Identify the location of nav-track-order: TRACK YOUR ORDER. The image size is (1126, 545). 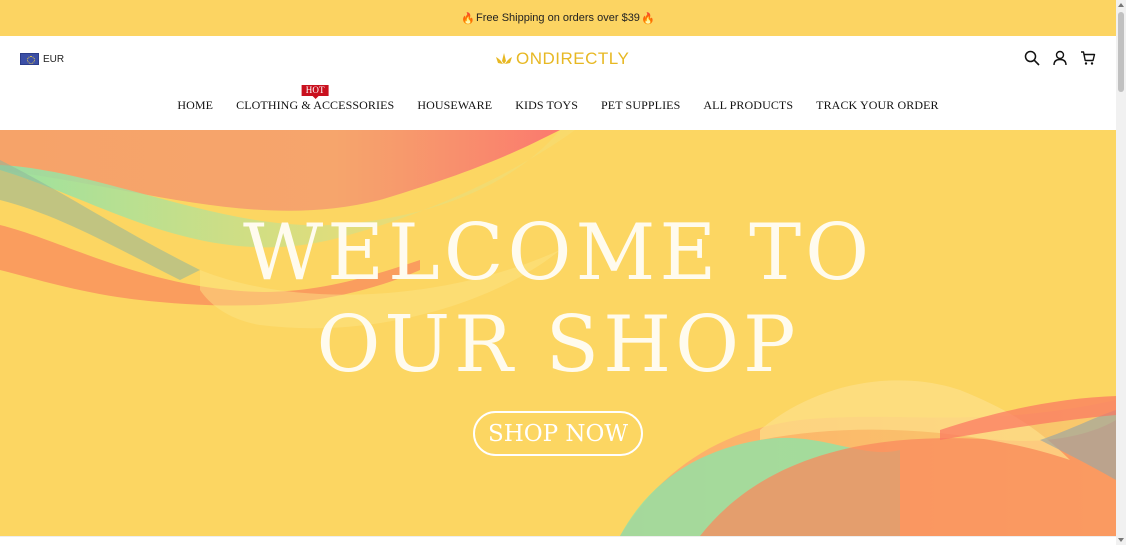
(878, 105).